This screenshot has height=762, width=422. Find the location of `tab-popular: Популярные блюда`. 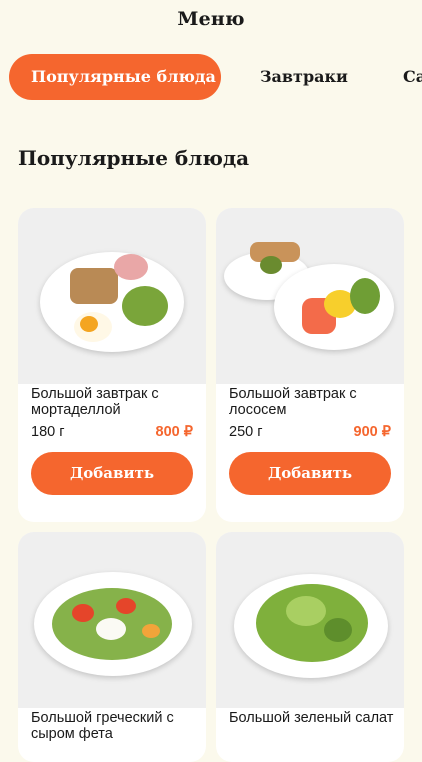

tab-popular: Популярные блюда is located at coordinates (115, 77).